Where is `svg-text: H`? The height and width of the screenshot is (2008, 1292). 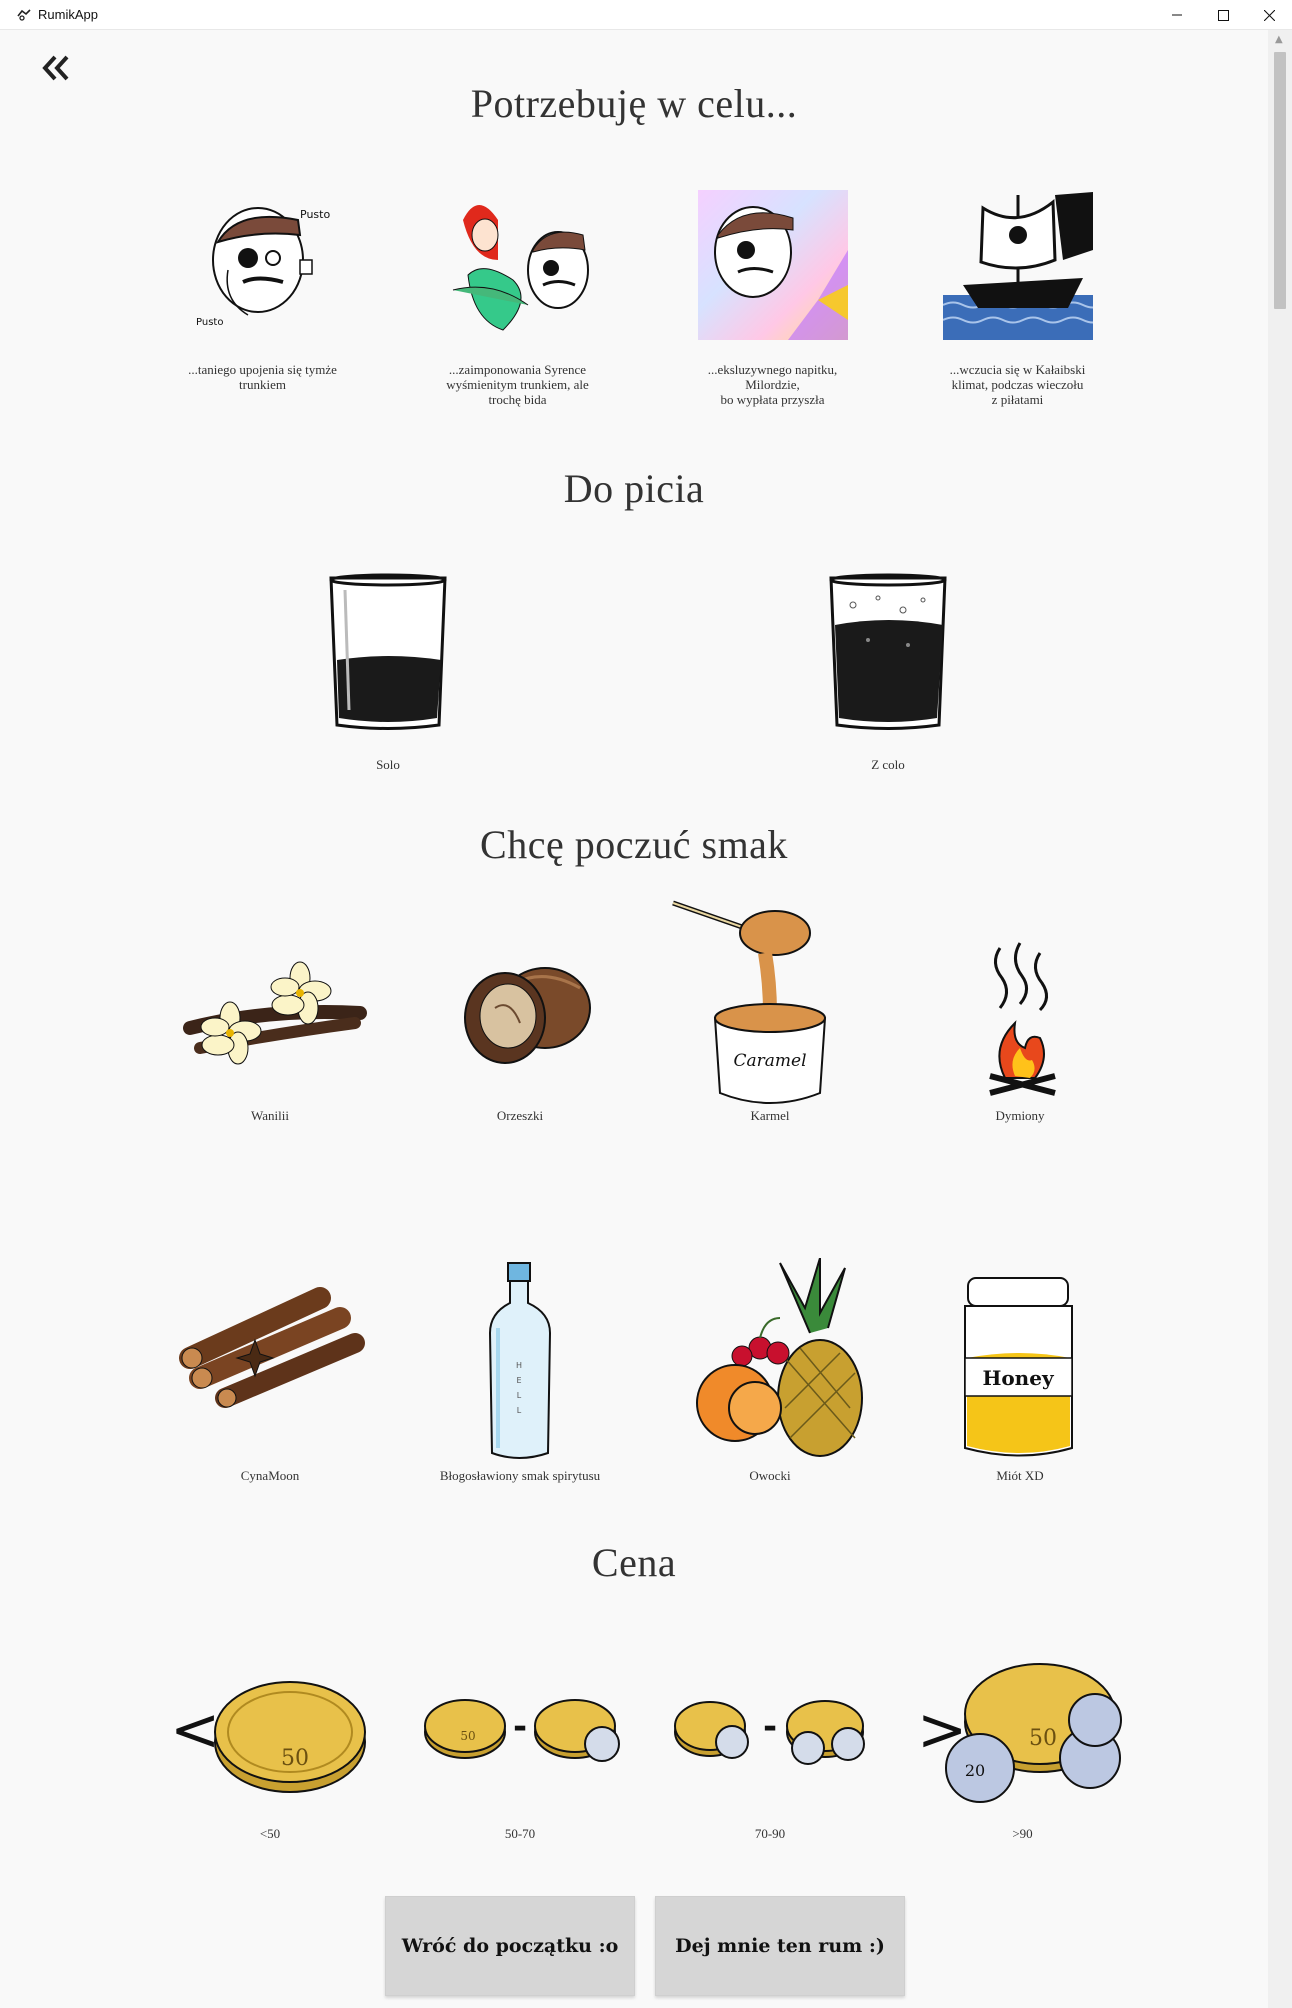
svg-text: H is located at coordinates (519, 1365).